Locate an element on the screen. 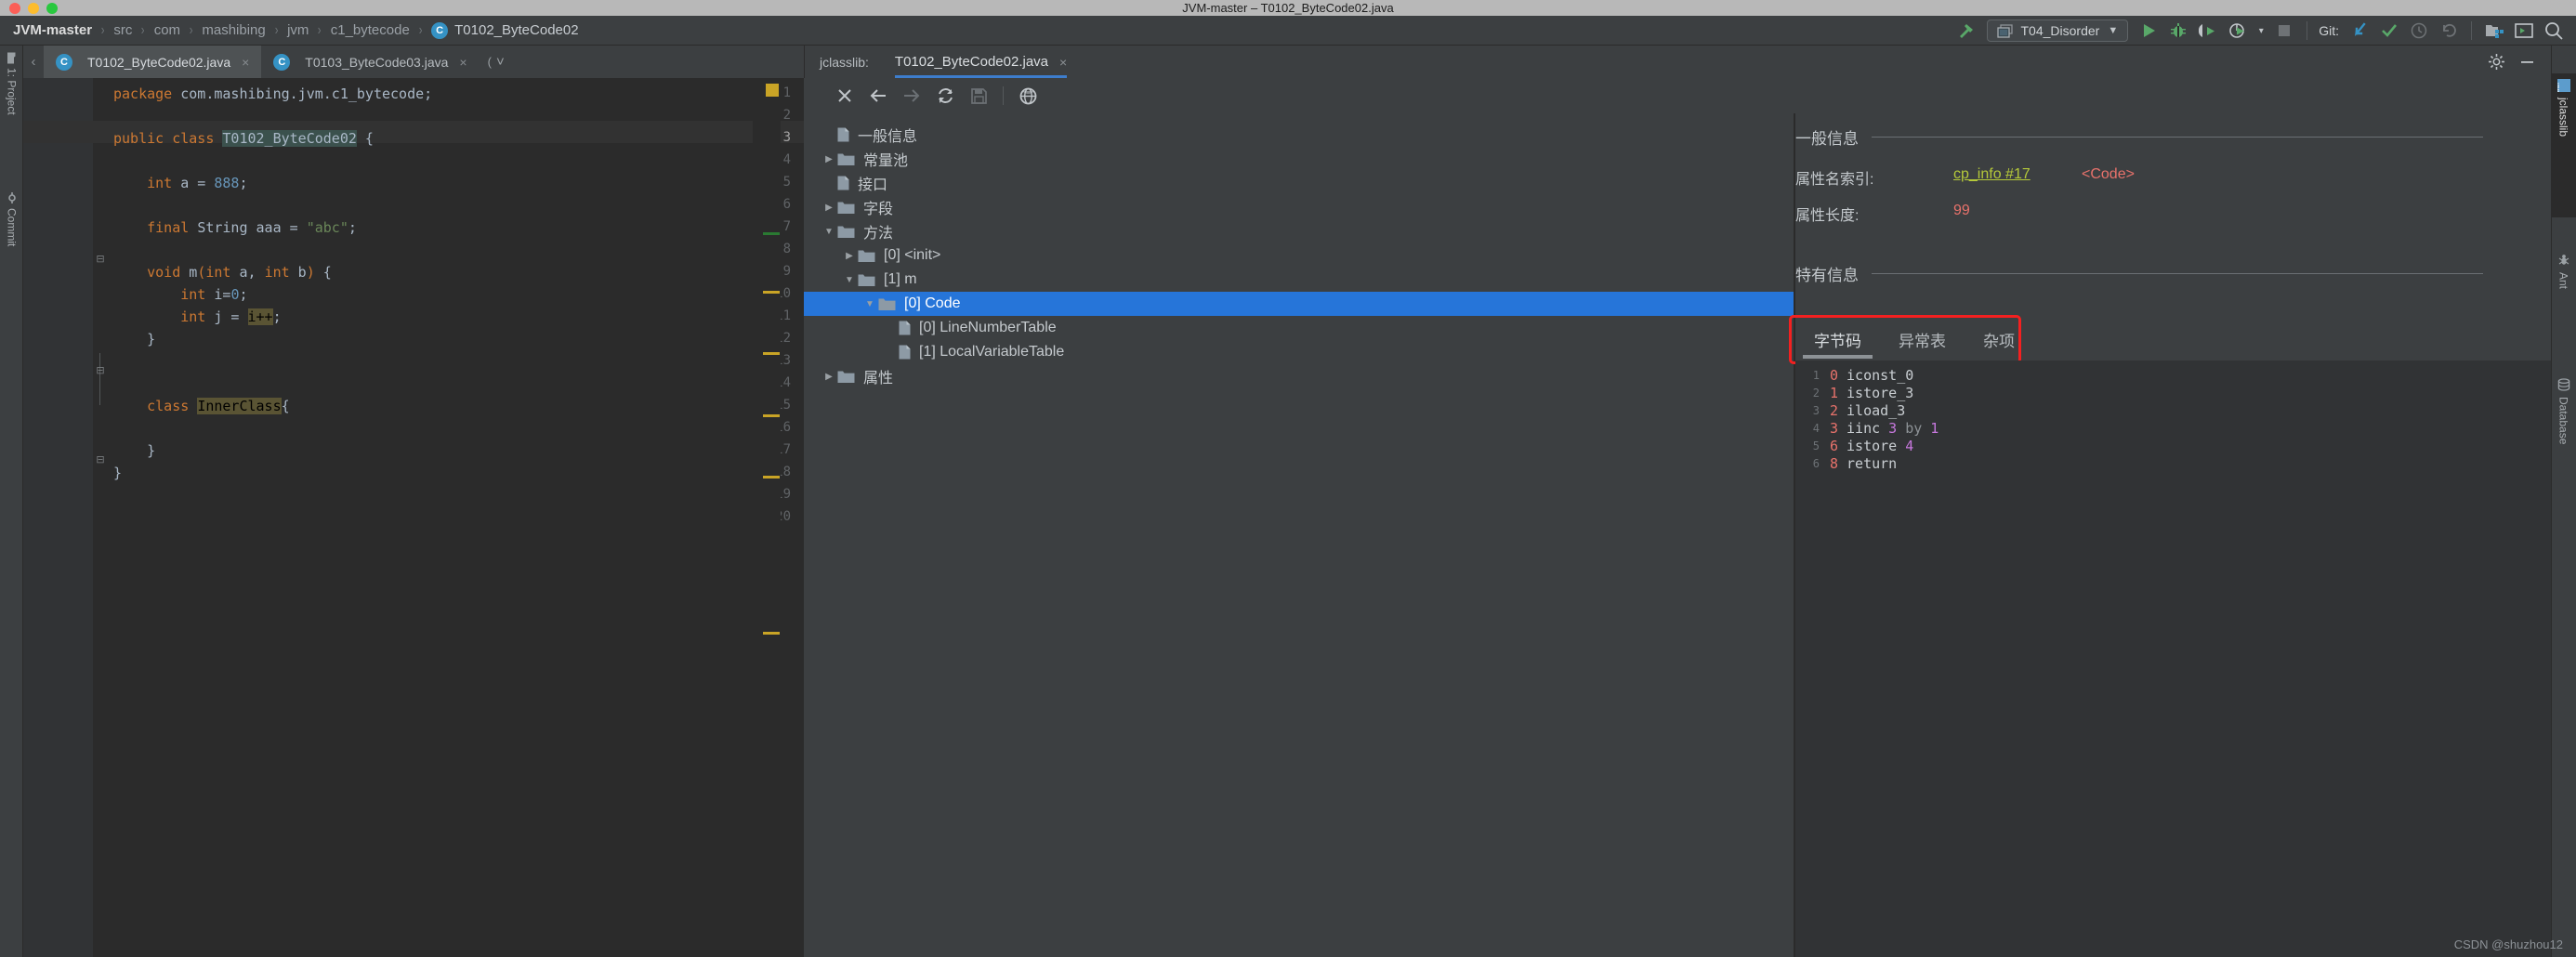 This screenshot has height=957, width=2576. tree-node: ▶ [0] <init> is located at coordinates (1299, 255).